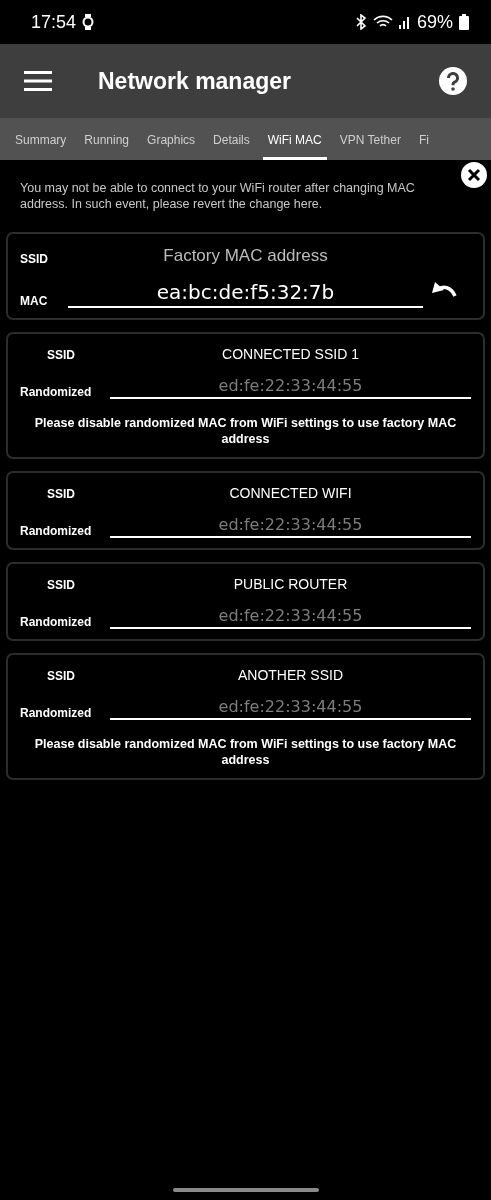 This screenshot has height=1200, width=491. What do you see at coordinates (171, 139) in the screenshot?
I see `tab: Graphics` at bounding box center [171, 139].